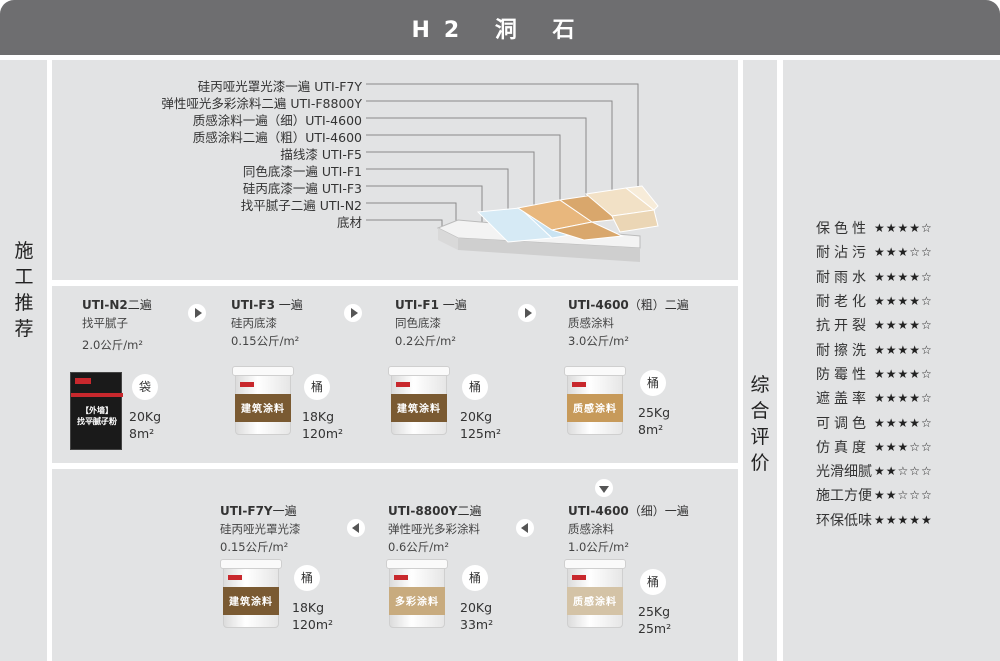 The width and height of the screenshot is (1000, 661). What do you see at coordinates (843, 253) in the screenshot?
I see `rating-name: 耐沾污` at bounding box center [843, 253].